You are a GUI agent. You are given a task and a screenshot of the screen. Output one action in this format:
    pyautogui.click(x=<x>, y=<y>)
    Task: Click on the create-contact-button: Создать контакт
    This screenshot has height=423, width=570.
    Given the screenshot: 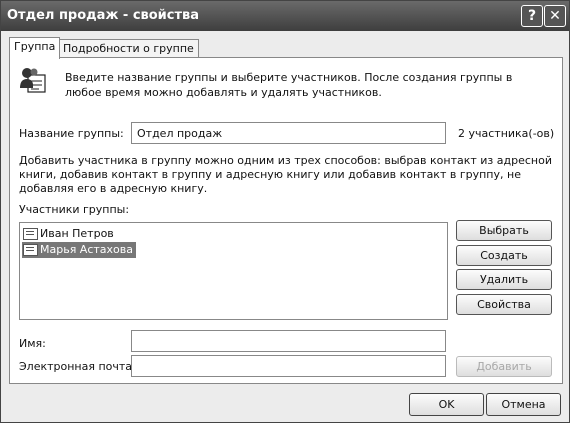 What is the action you would take?
    pyautogui.click(x=504, y=263)
    